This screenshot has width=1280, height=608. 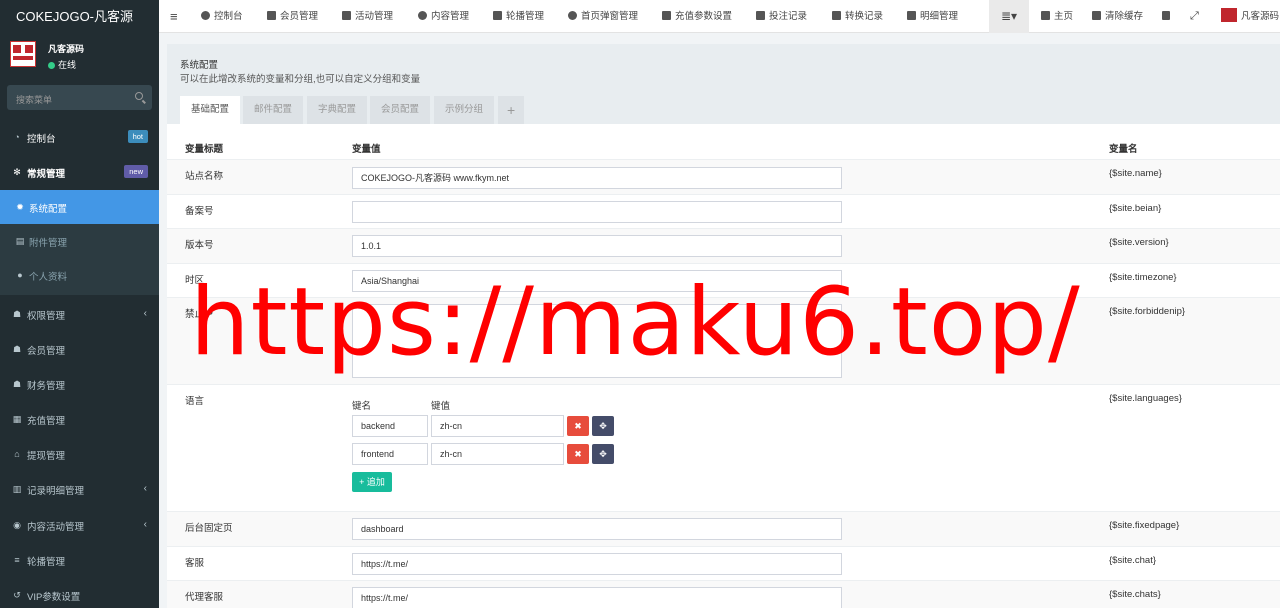 What do you see at coordinates (372, 482) in the screenshot?
I see `append-button: + 追加` at bounding box center [372, 482].